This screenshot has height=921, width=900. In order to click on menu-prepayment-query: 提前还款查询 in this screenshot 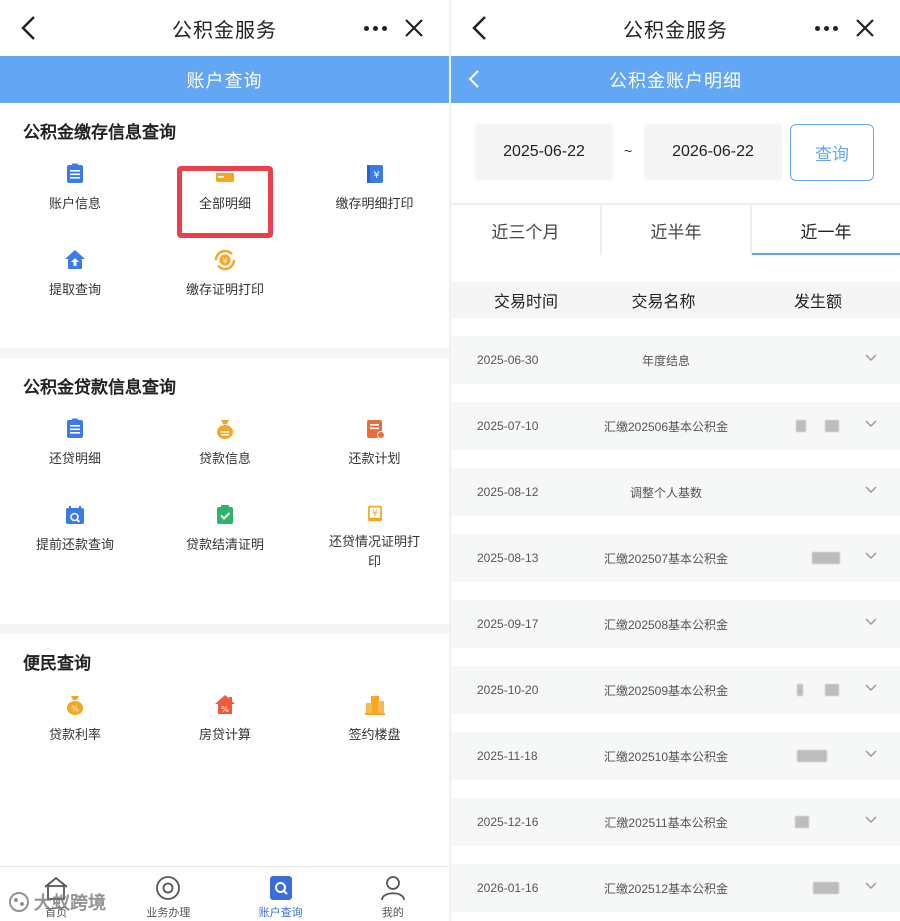, I will do `click(75, 529)`.